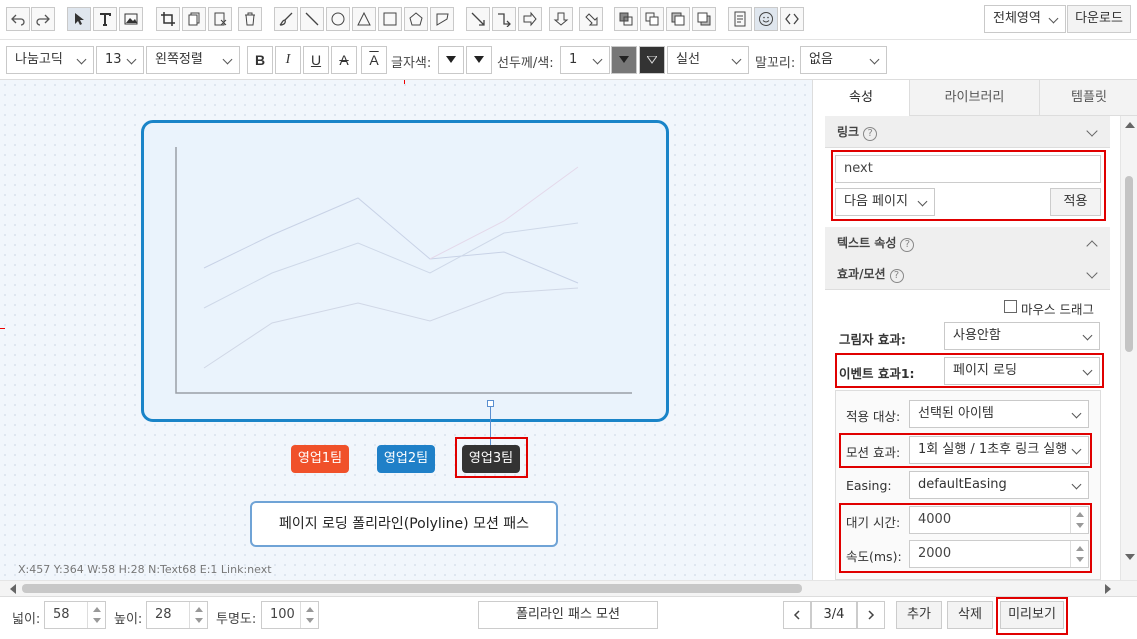 This screenshot has height=639, width=1137. Describe the element at coordinates (131, 19) in the screenshot. I see `image-icon` at that location.